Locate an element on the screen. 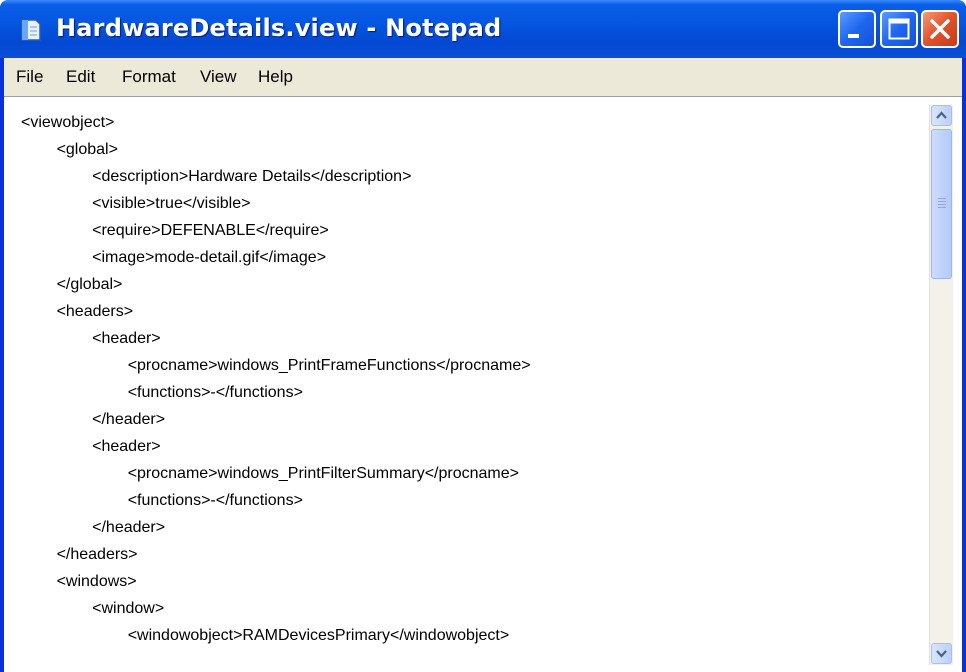 The image size is (966, 672). text-line: <windows> is located at coordinates (79, 581).